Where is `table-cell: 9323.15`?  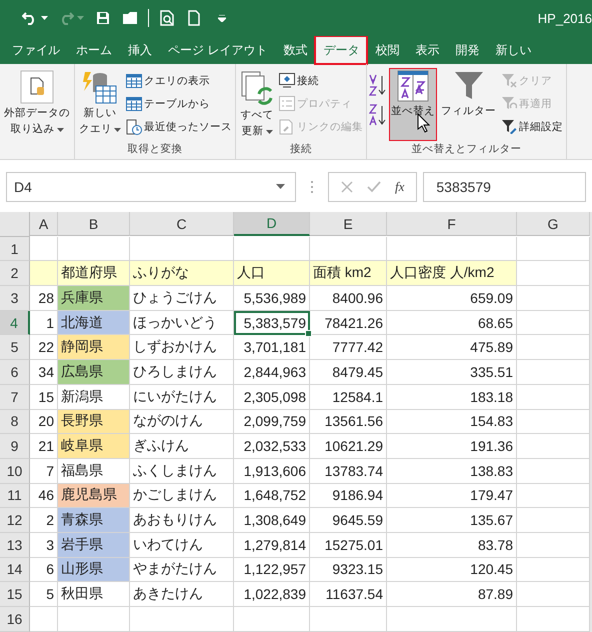 table-cell: 9323.15 is located at coordinates (348, 570).